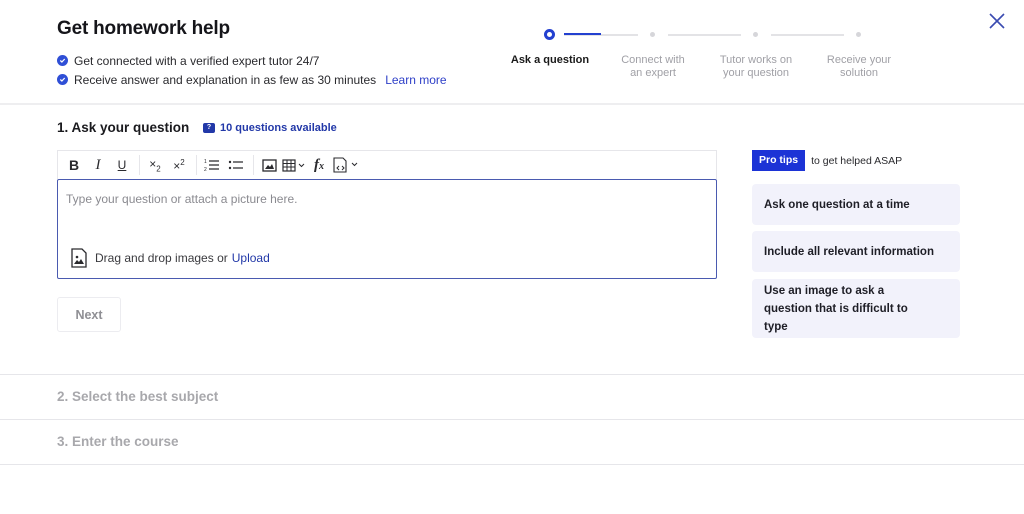  I want to click on section-enter-course: 3. Enter the course, so click(118, 441).